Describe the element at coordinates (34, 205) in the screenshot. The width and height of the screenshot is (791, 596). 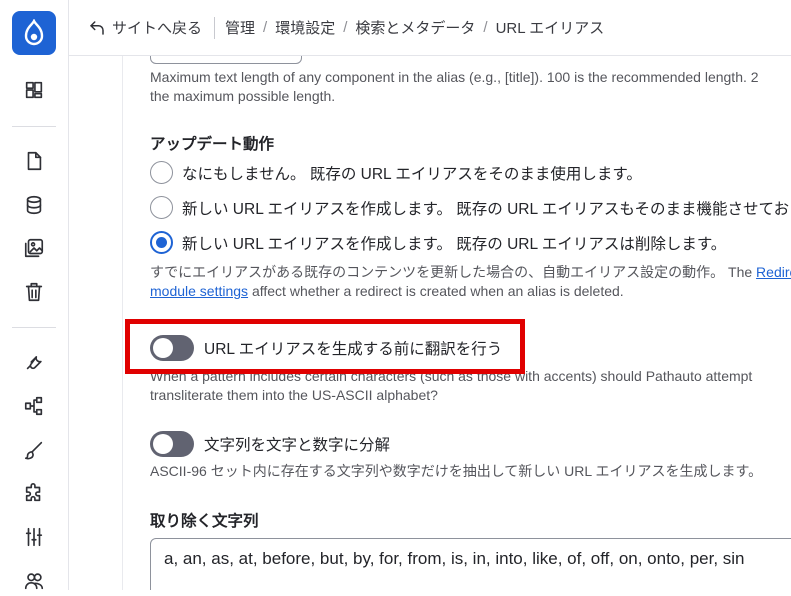
I see `structure-icon` at that location.